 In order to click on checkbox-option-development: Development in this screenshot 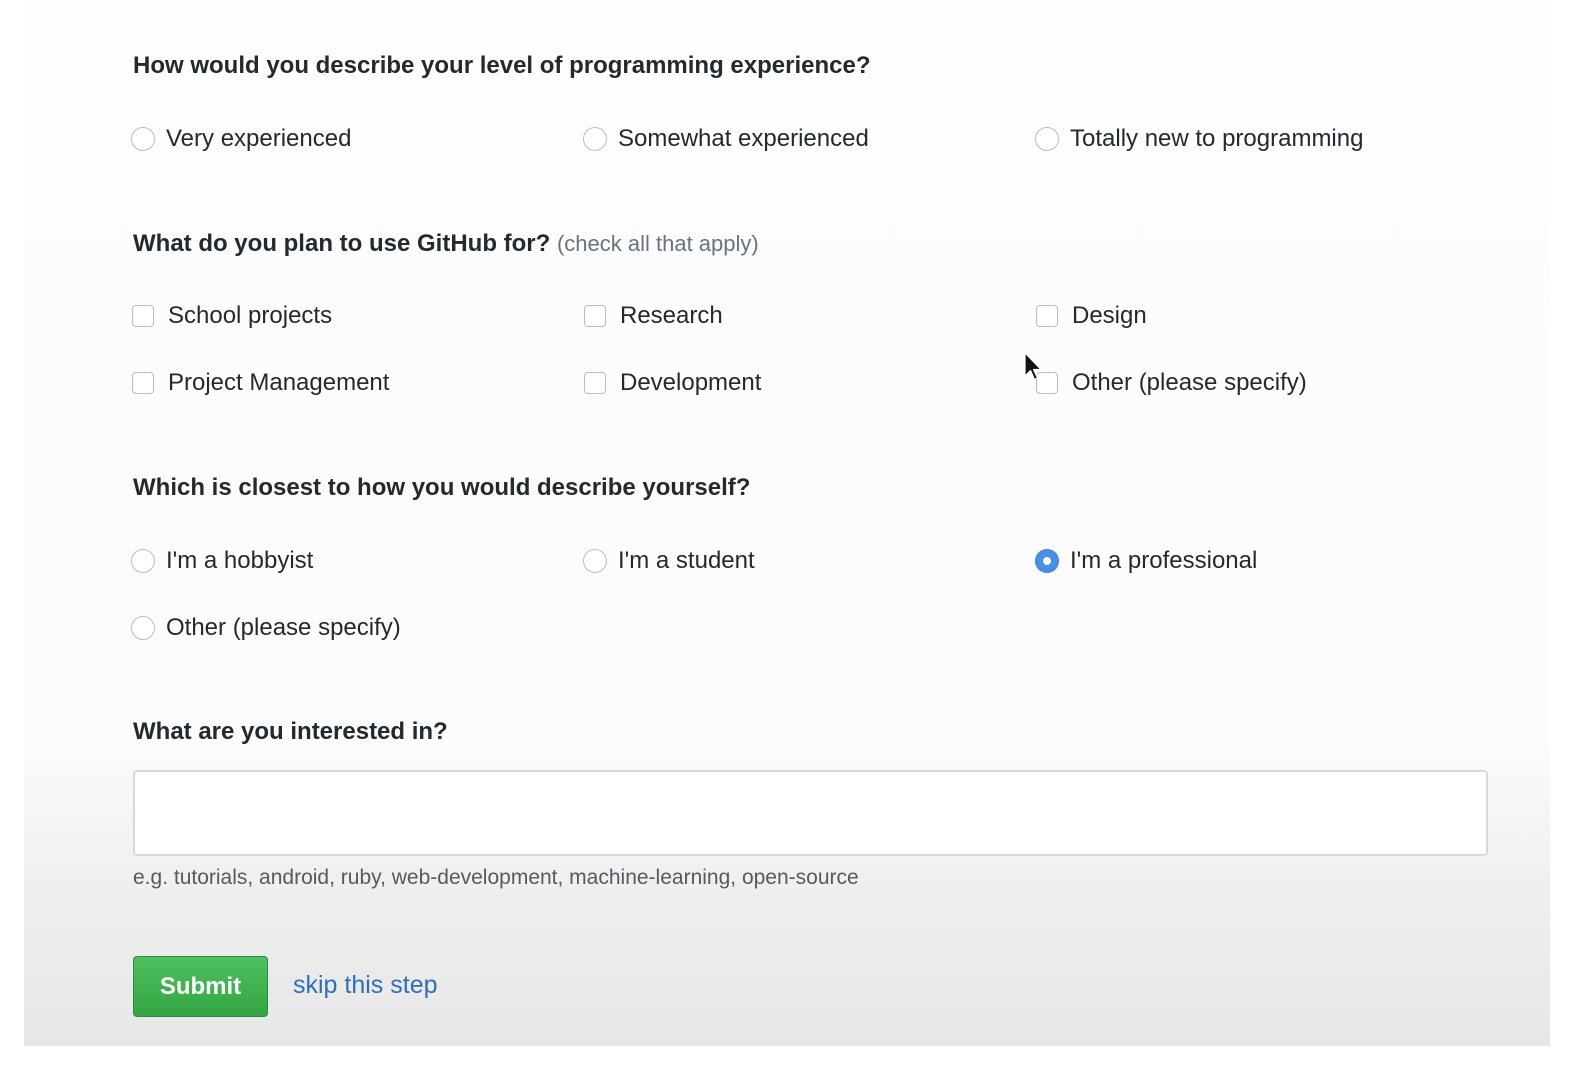, I will do `click(672, 383)`.